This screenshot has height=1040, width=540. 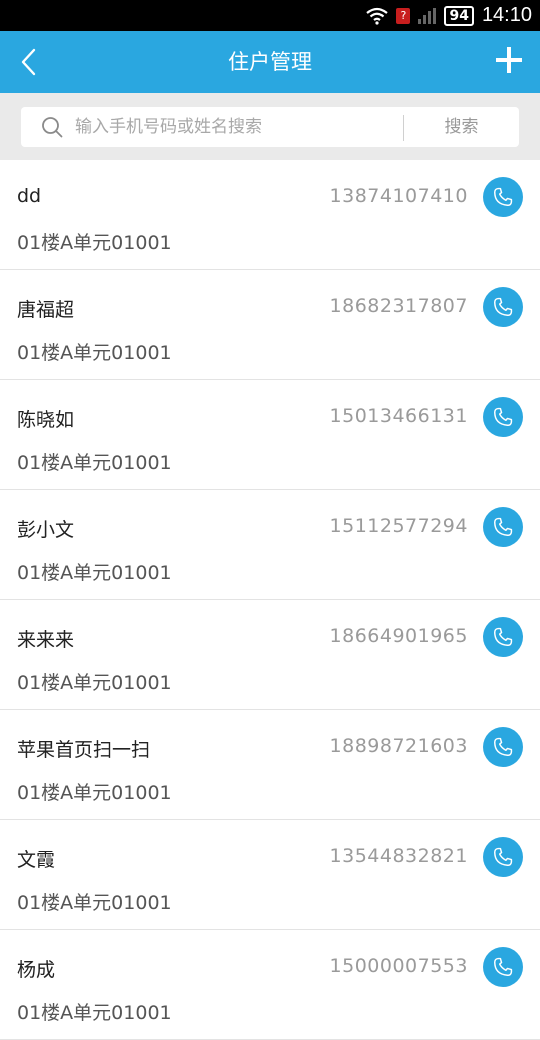 What do you see at coordinates (398, 526) in the screenshot?
I see `resident-phone: 15112577294` at bounding box center [398, 526].